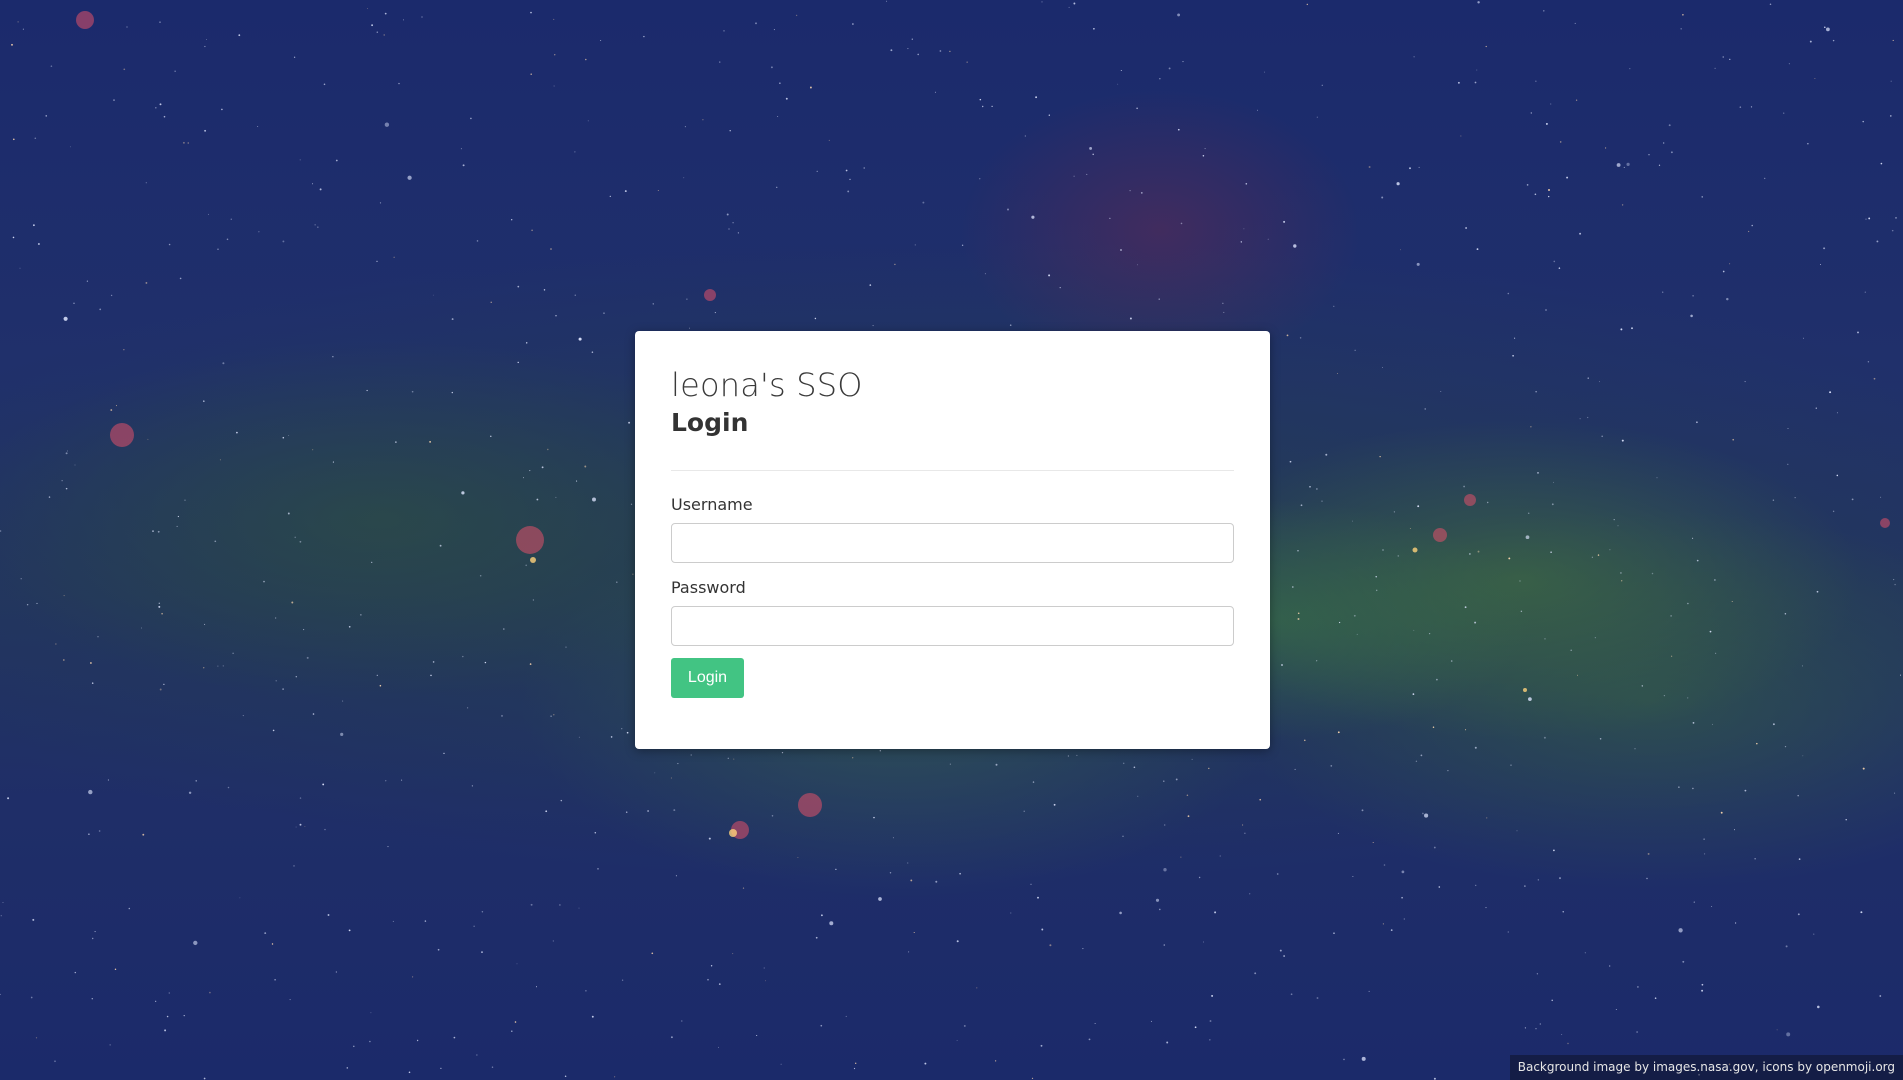  Describe the element at coordinates (952, 596) in the screenshot. I see `login-form: Username Password Login` at that location.